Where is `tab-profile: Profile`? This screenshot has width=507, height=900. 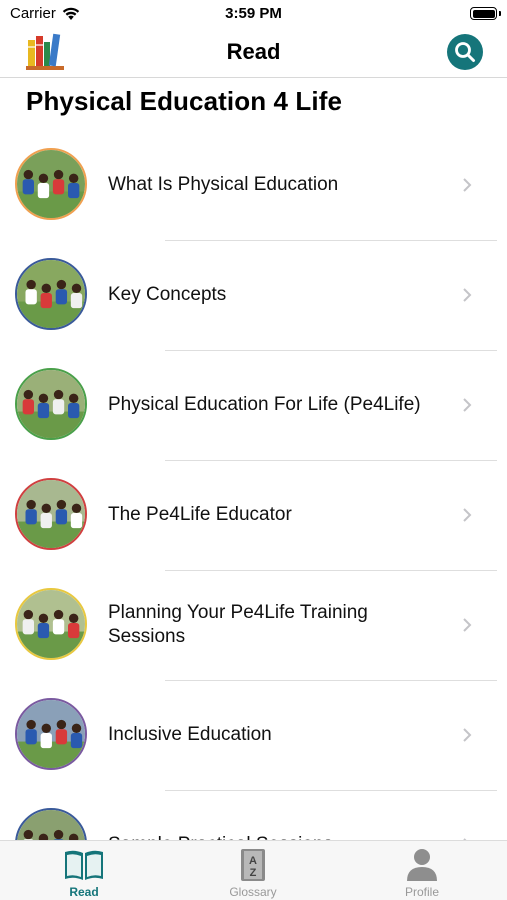 tab-profile: Profile is located at coordinates (422, 873).